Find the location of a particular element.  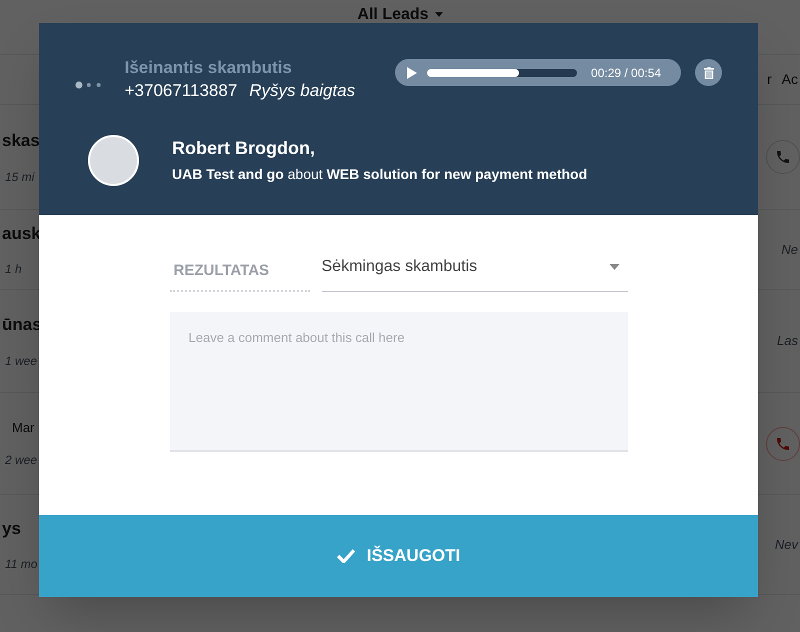

lead-time: 1 h is located at coordinates (13, 269).